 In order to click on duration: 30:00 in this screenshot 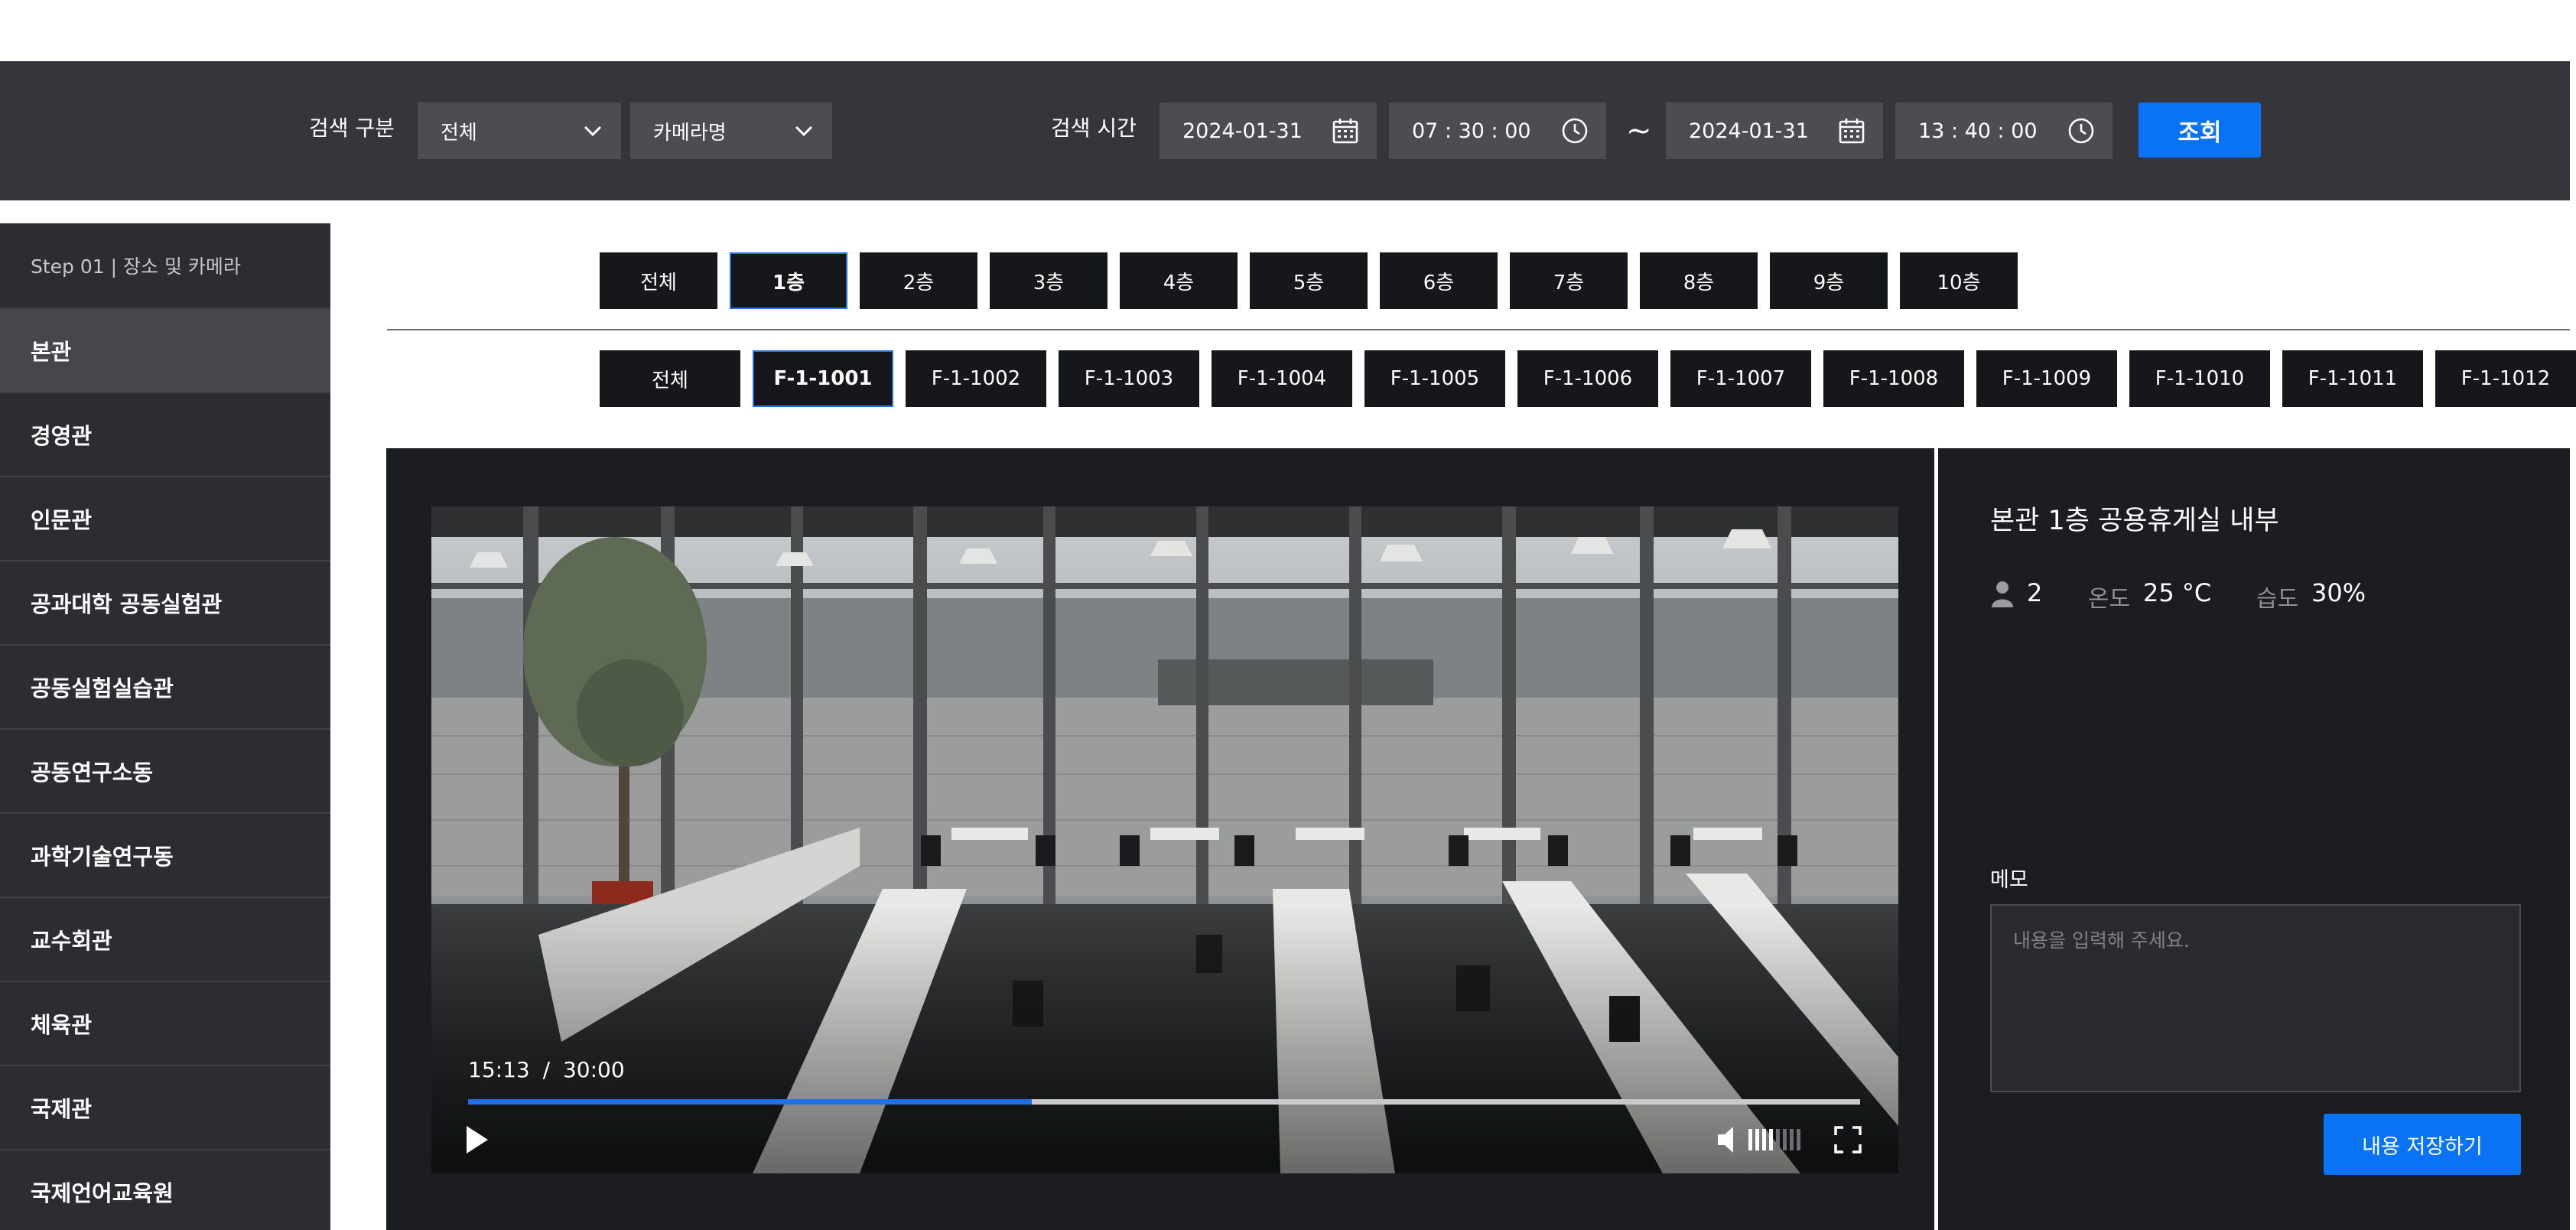, I will do `click(593, 1069)`.